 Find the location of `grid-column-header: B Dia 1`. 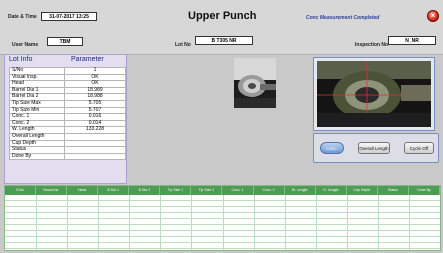

grid-column-header: B Dia 1 is located at coordinates (114, 190).